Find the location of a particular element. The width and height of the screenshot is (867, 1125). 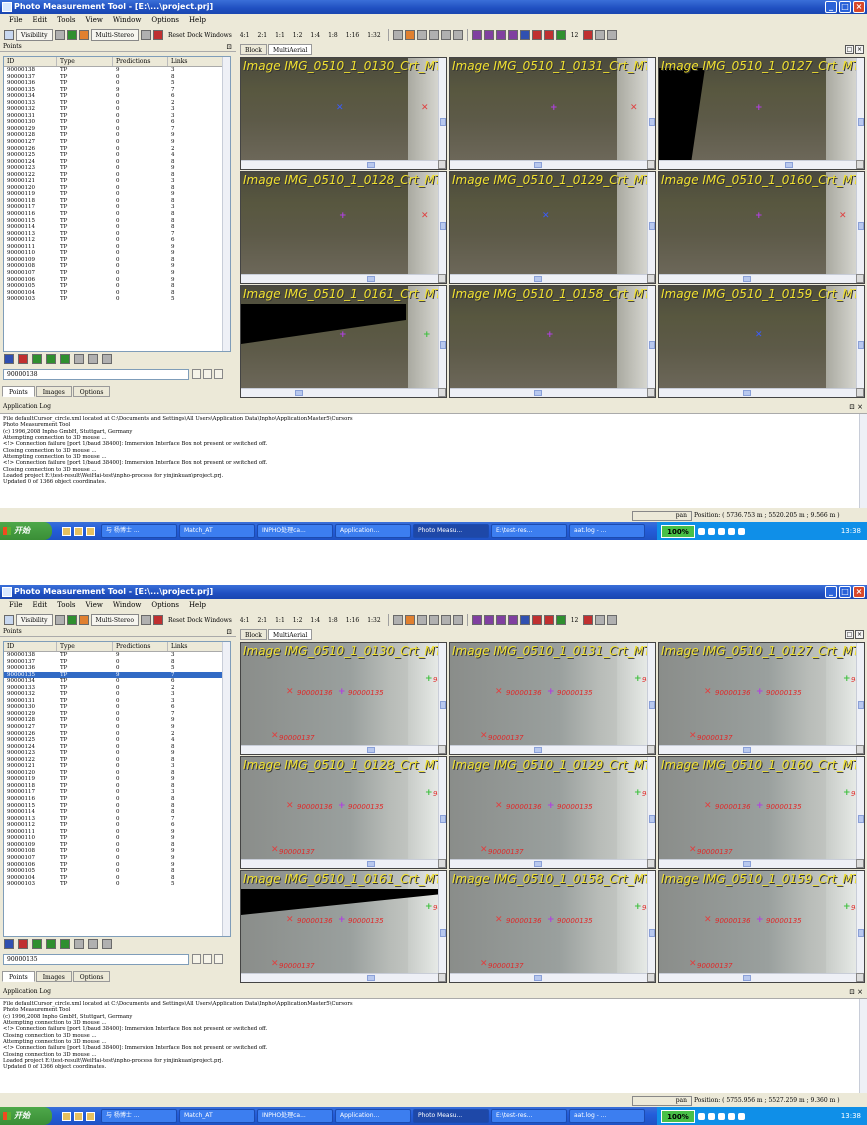

log-scrollbar is located at coordinates (863, 1046).